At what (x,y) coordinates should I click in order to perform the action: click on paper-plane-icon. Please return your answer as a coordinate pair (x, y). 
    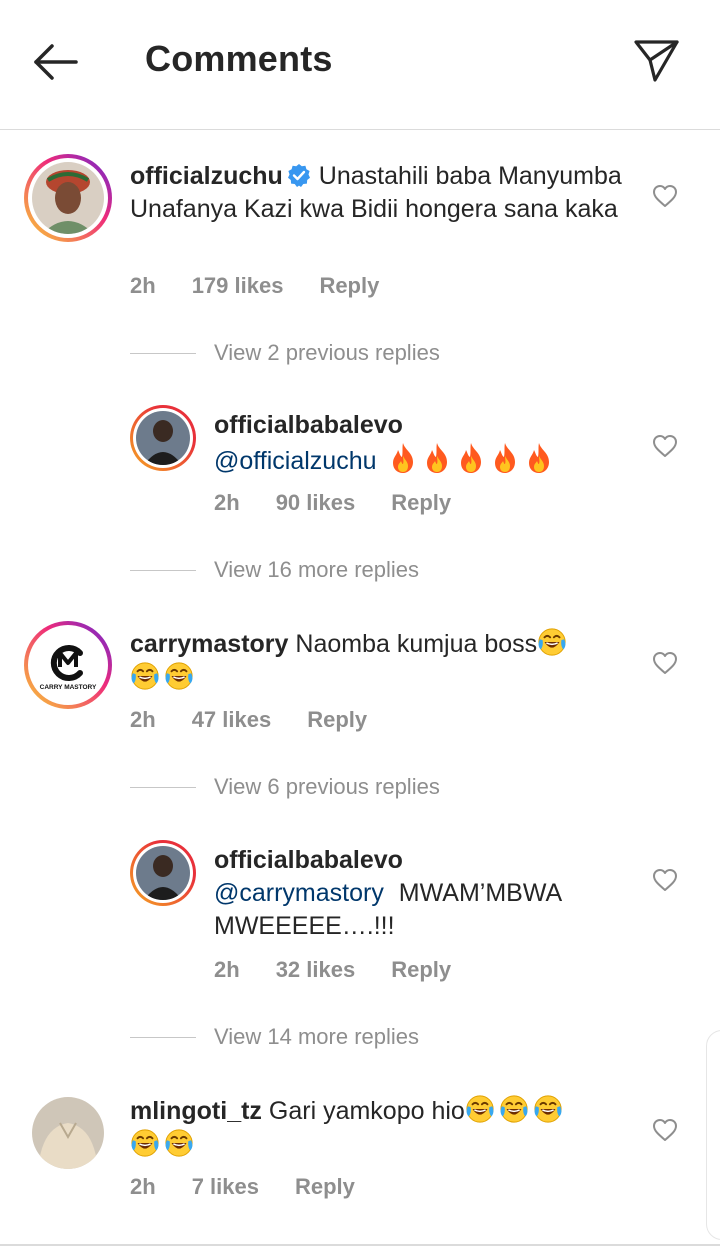
    Looking at the image, I should click on (656, 61).